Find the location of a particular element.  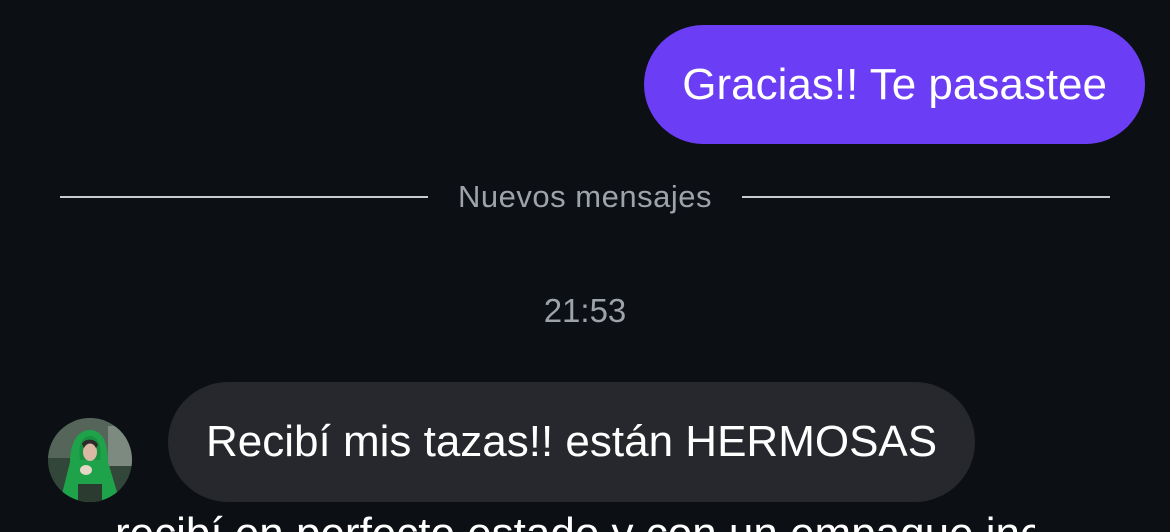

outgoing-message-bubble: Gracias!! Te pasastee is located at coordinates (894, 84).